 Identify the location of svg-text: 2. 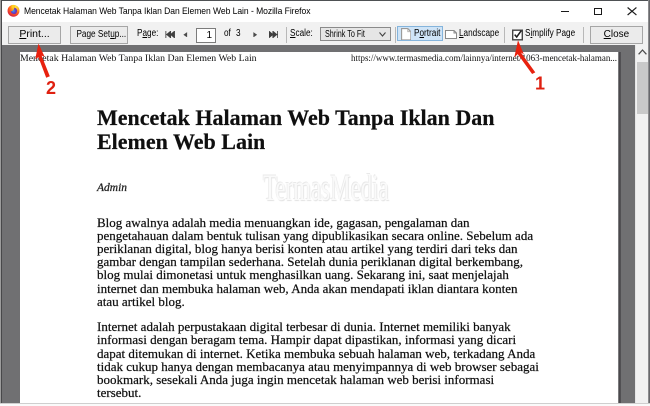
(51, 88).